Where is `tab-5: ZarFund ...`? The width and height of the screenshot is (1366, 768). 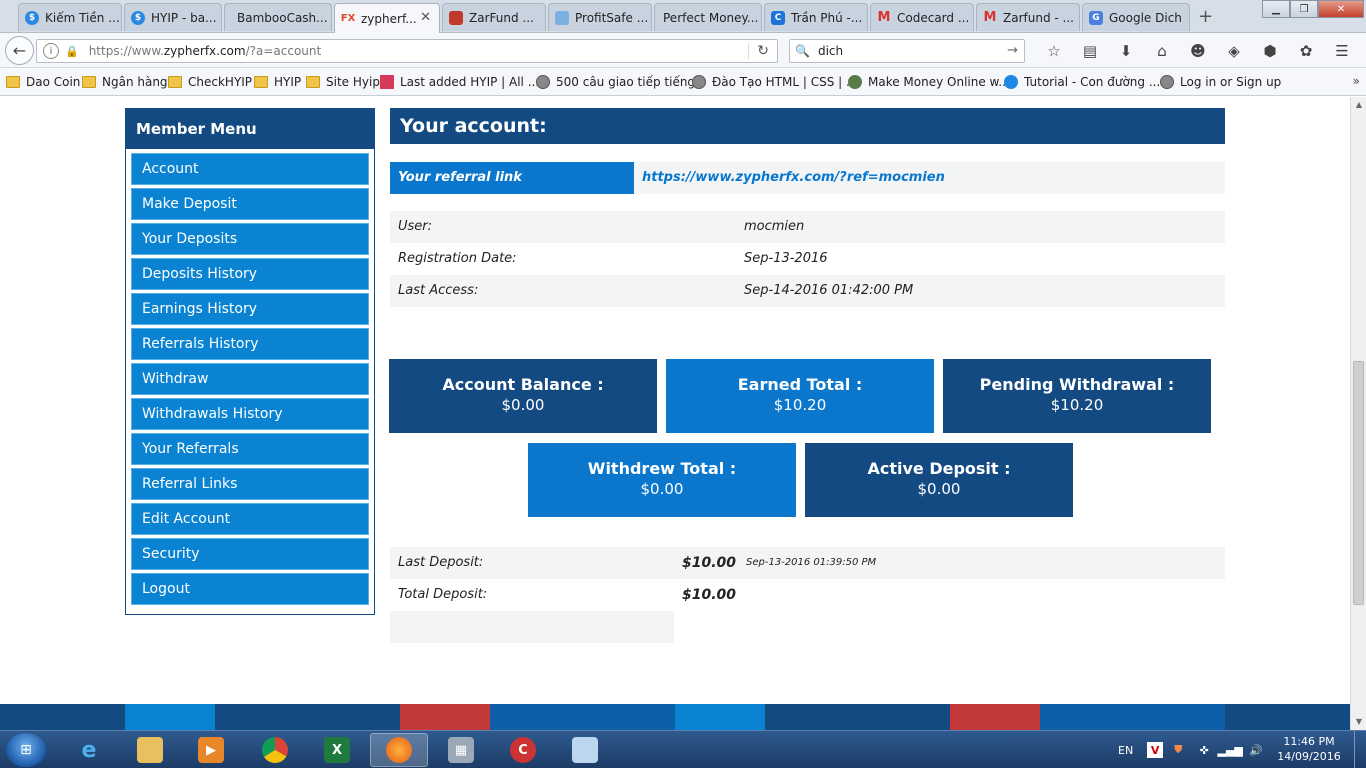 tab-5: ZarFund ... is located at coordinates (494, 17).